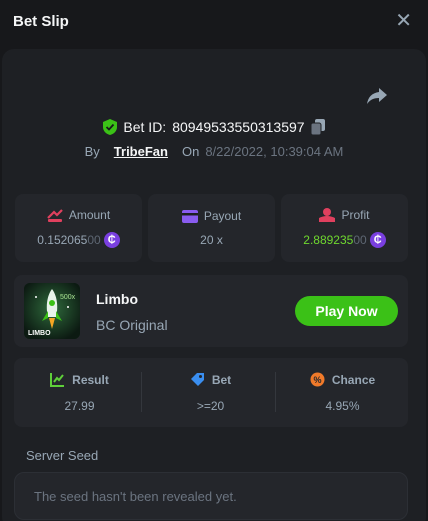  I want to click on amount-label: Amount, so click(89, 215).